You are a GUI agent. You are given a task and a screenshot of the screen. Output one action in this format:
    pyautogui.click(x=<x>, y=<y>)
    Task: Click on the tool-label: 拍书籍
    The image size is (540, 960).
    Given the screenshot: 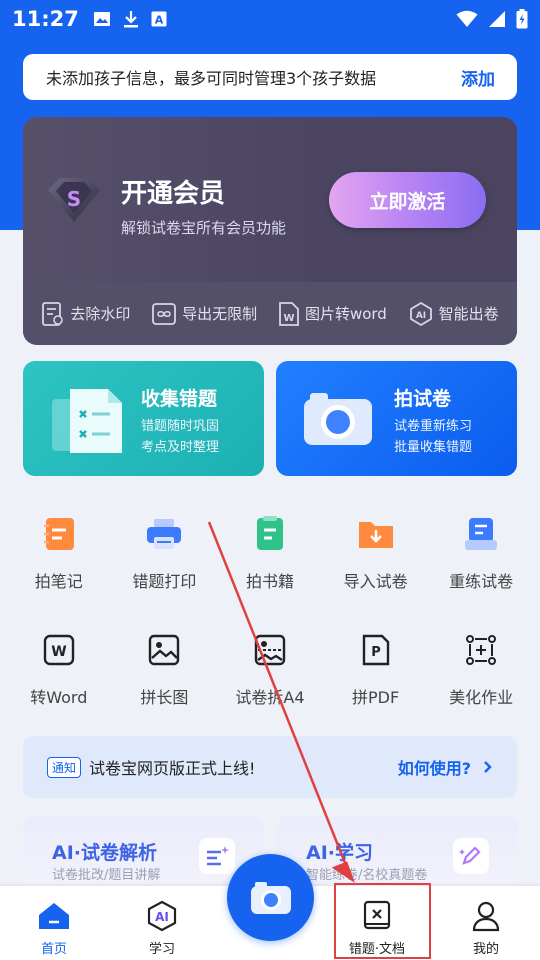 What is the action you would take?
    pyautogui.click(x=269, y=581)
    